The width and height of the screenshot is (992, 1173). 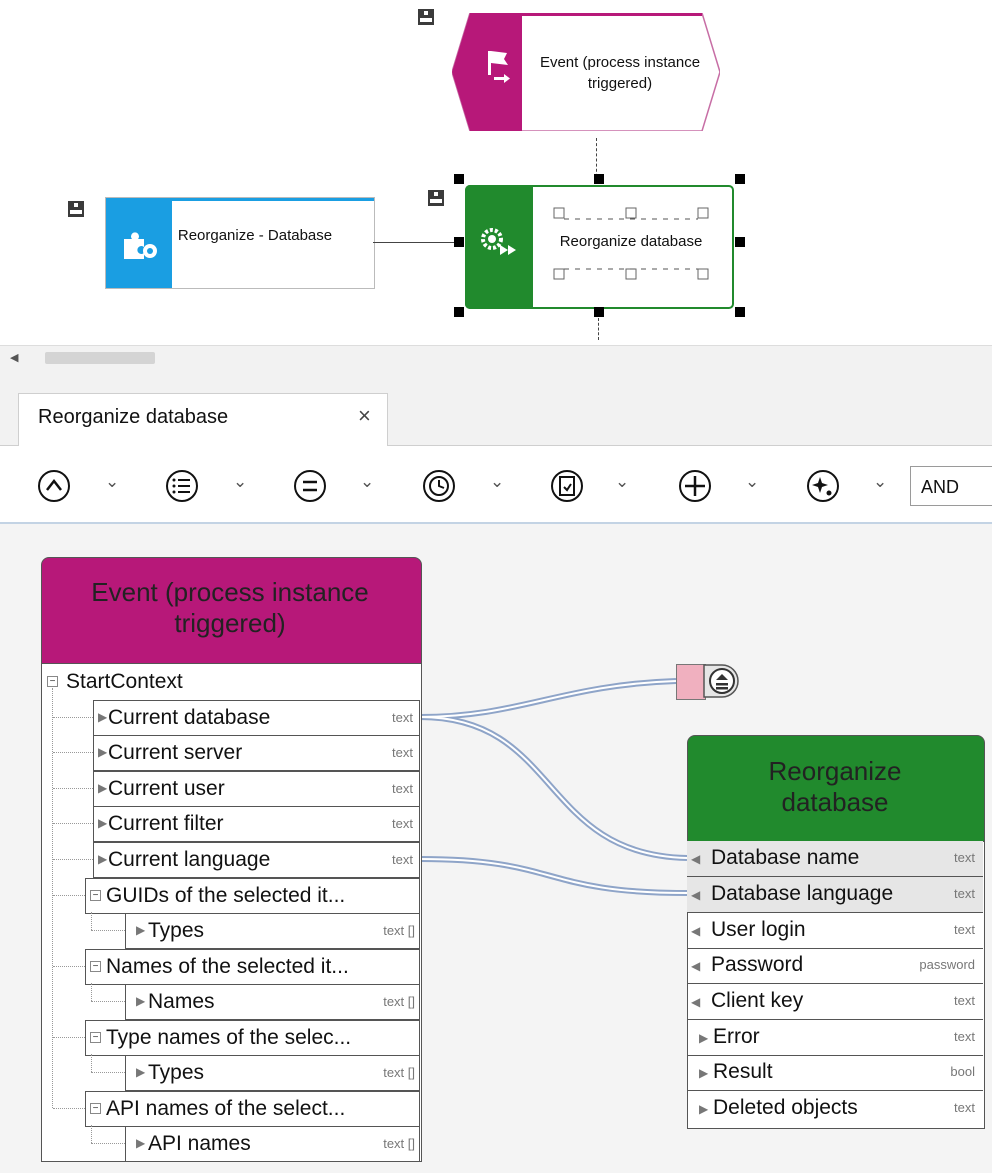 What do you see at coordinates (835, 1073) in the screenshot?
I see `param-row: ▶ Result bool` at bounding box center [835, 1073].